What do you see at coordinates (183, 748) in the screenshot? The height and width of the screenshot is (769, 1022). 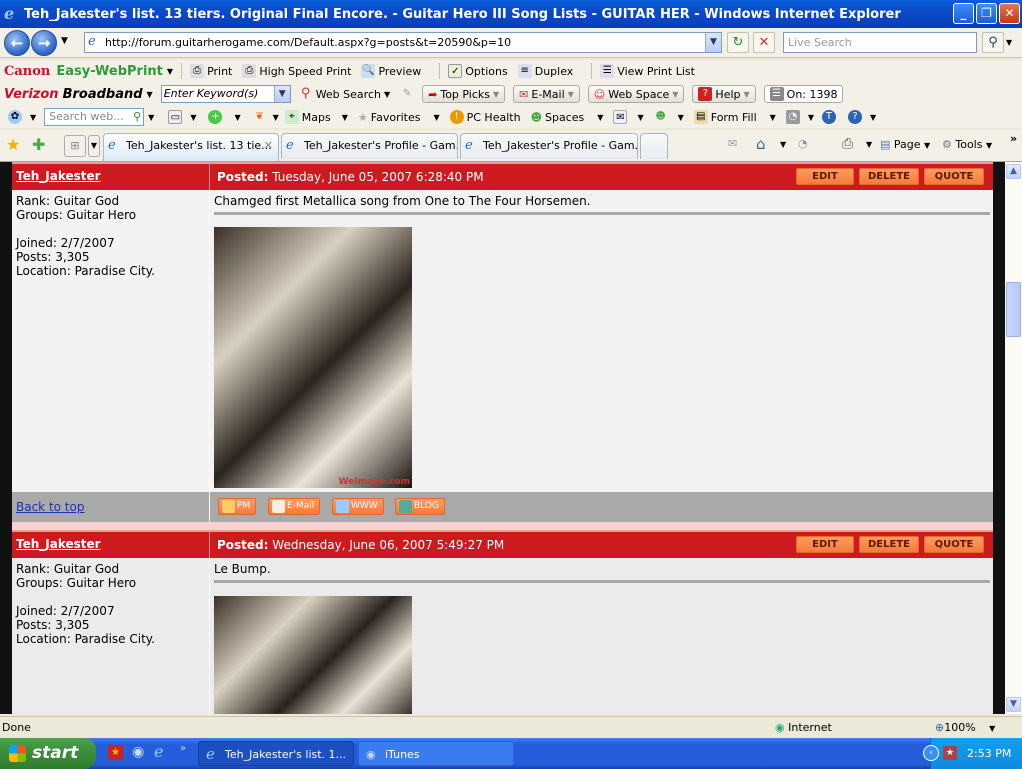 I see `quicklaunch-more-icon: »` at bounding box center [183, 748].